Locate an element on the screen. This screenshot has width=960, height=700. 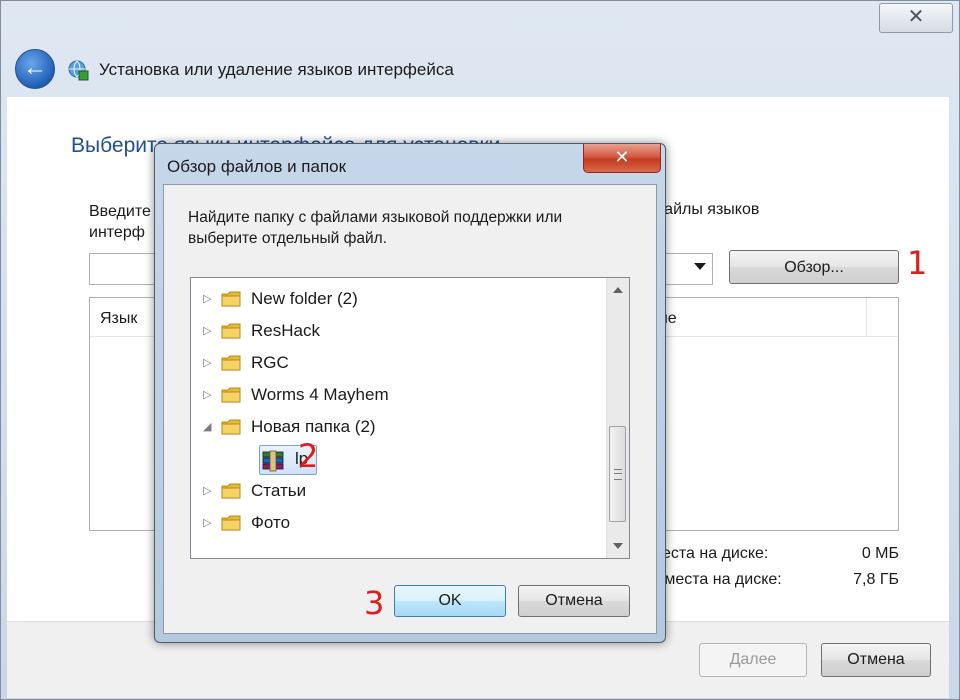
column-separator is located at coordinates (866, 317).